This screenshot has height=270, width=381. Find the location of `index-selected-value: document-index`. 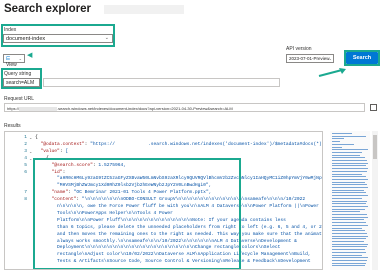

index-selected-value: document-index is located at coordinates (26, 39).